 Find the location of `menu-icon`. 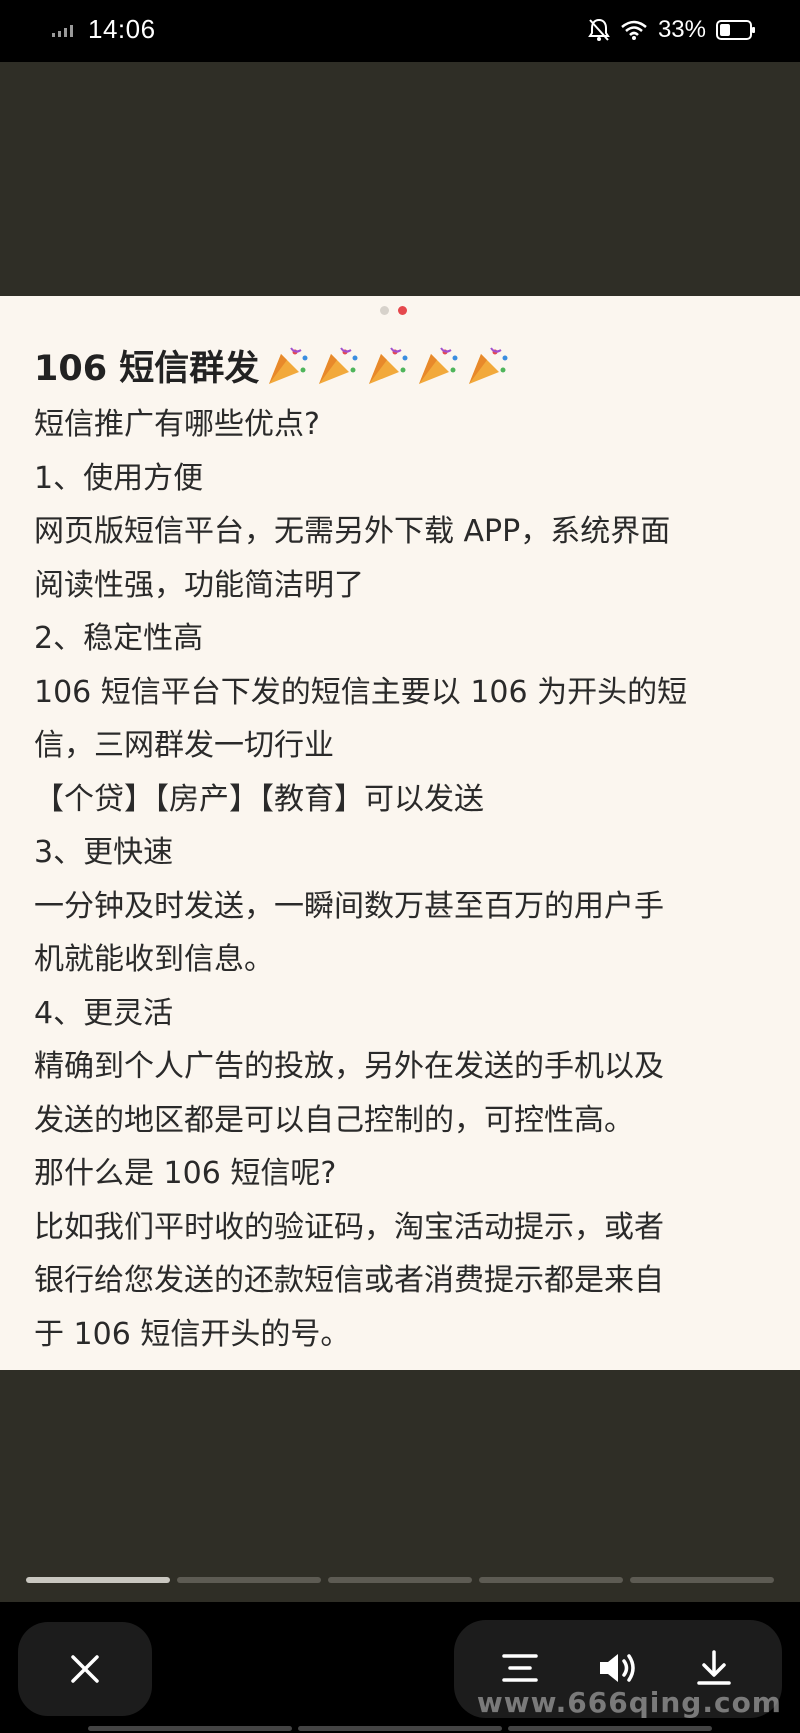

menu-icon is located at coordinates (520, 1668).